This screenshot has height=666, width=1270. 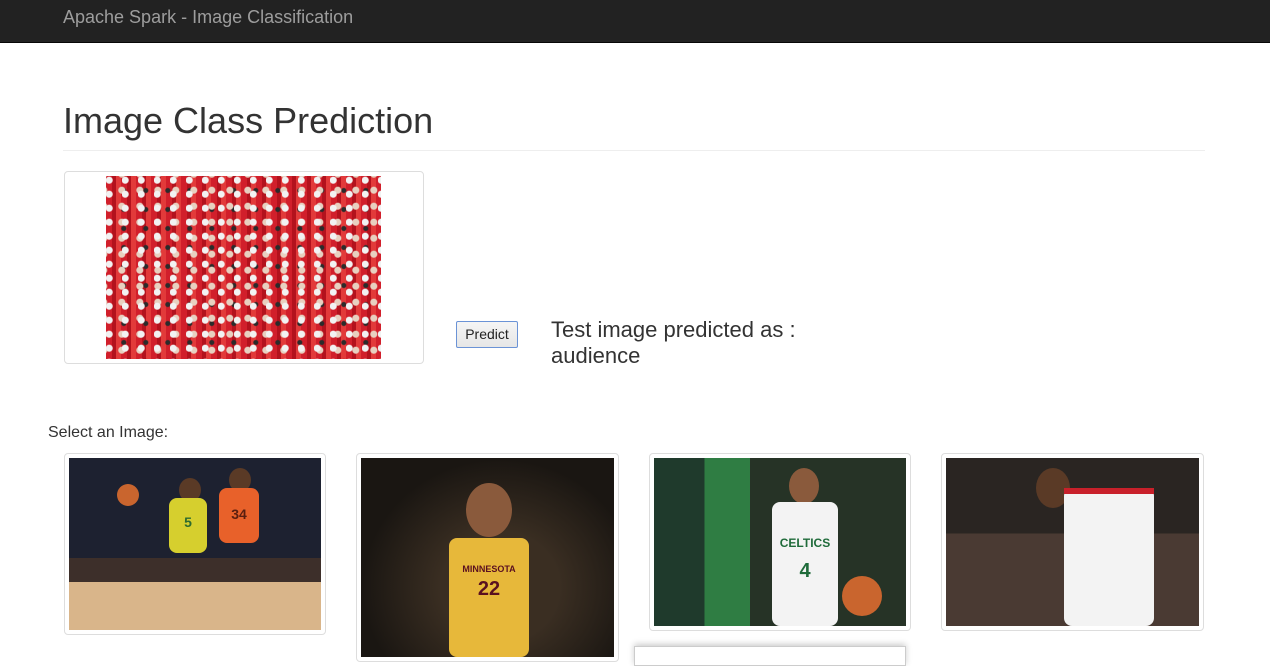 What do you see at coordinates (489, 589) in the screenshot?
I see `jersey-number: 22` at bounding box center [489, 589].